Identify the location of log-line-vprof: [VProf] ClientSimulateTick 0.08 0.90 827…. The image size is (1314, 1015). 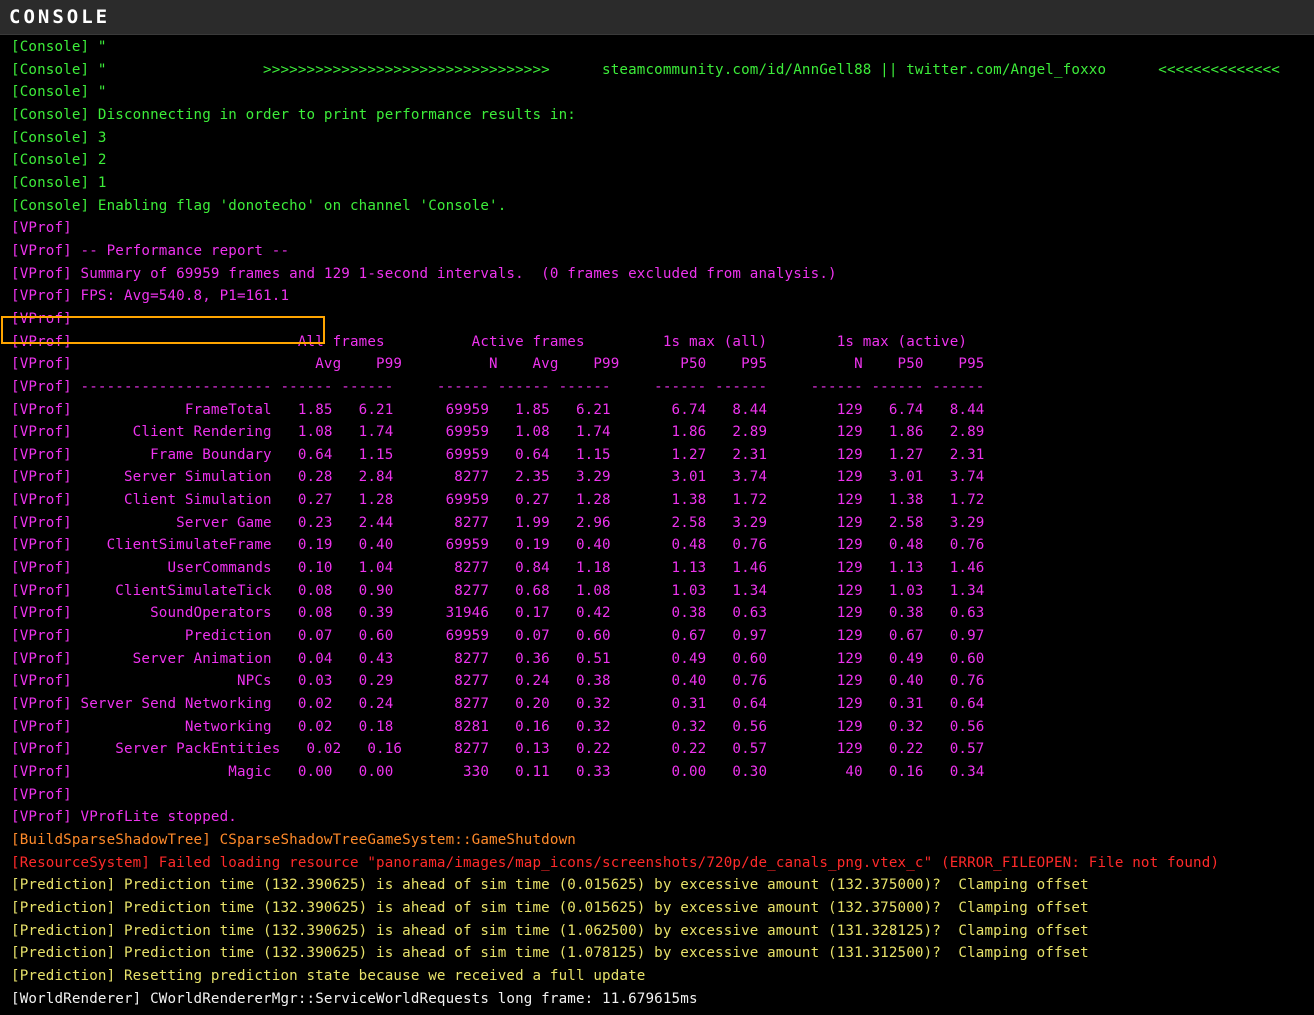
(498, 590).